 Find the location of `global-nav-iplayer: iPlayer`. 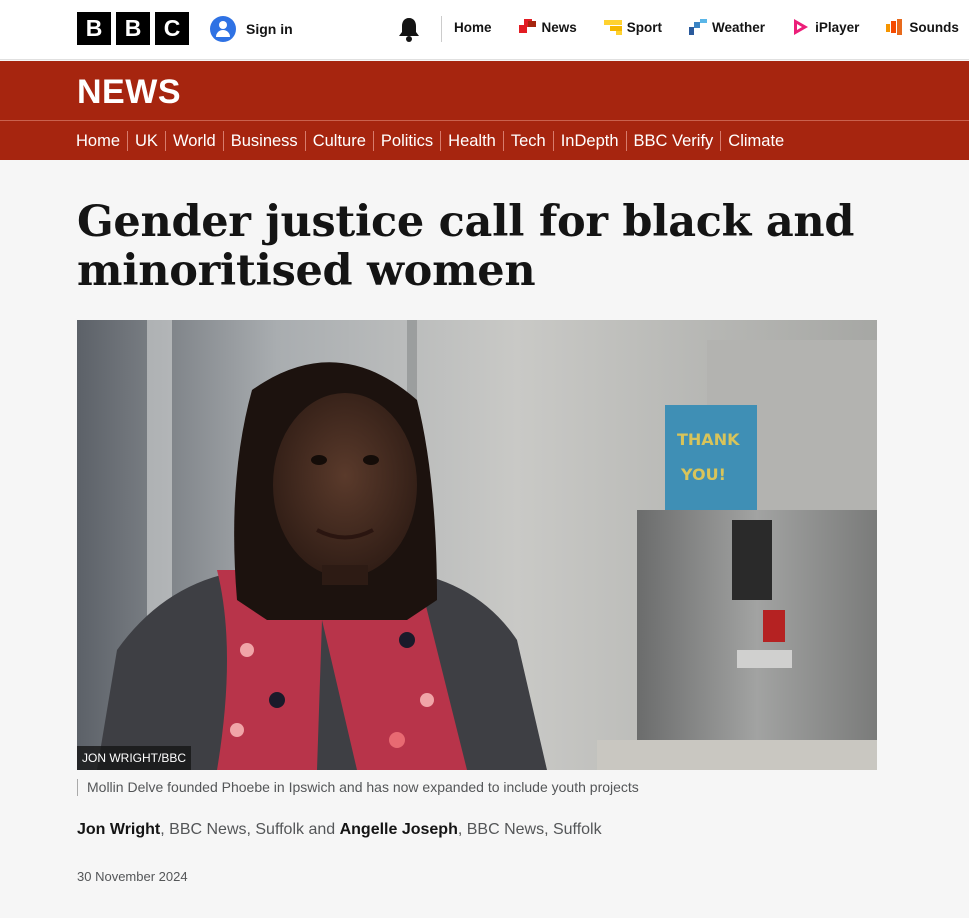

global-nav-iplayer: iPlayer is located at coordinates (825, 27).